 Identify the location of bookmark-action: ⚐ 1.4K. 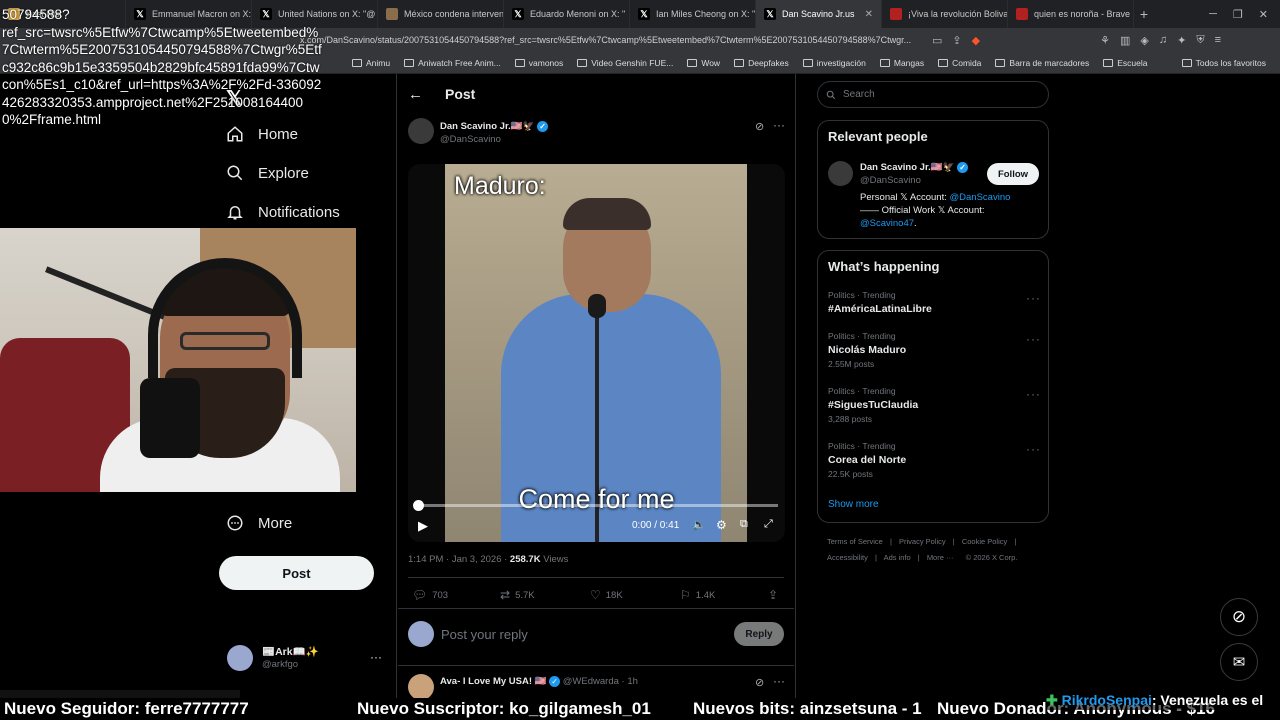
(697, 595).